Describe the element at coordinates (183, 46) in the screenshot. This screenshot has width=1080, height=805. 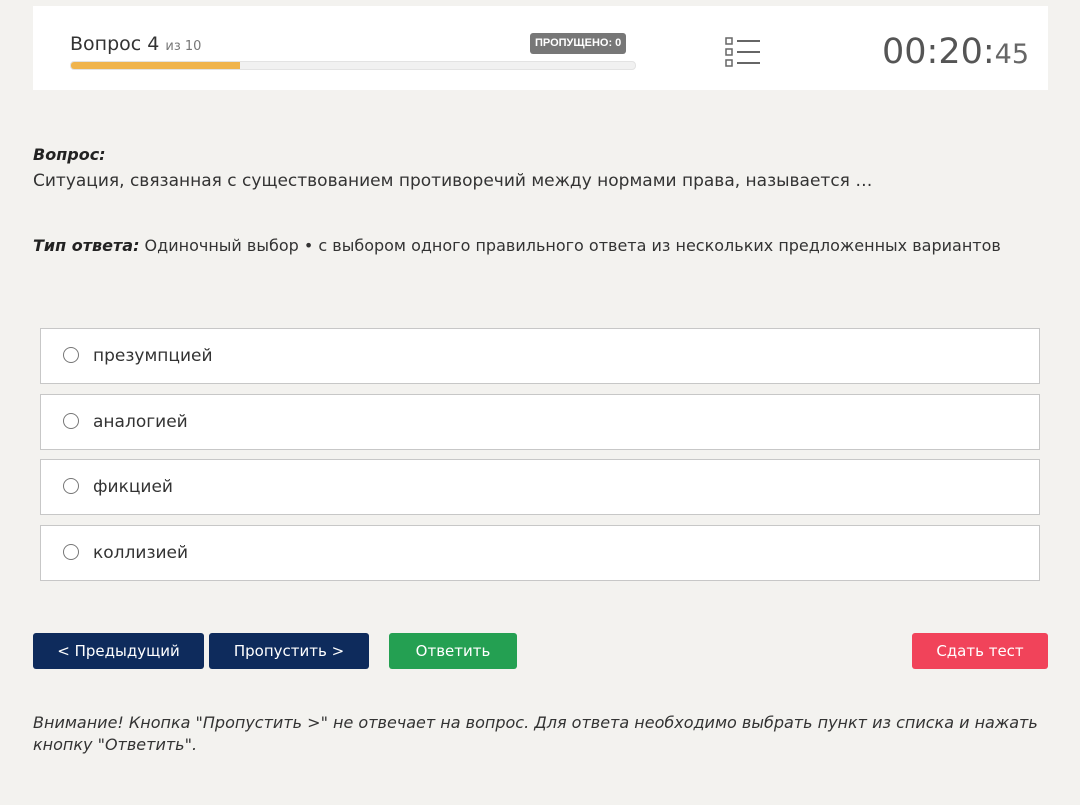
I see `question-total: из 10` at that location.